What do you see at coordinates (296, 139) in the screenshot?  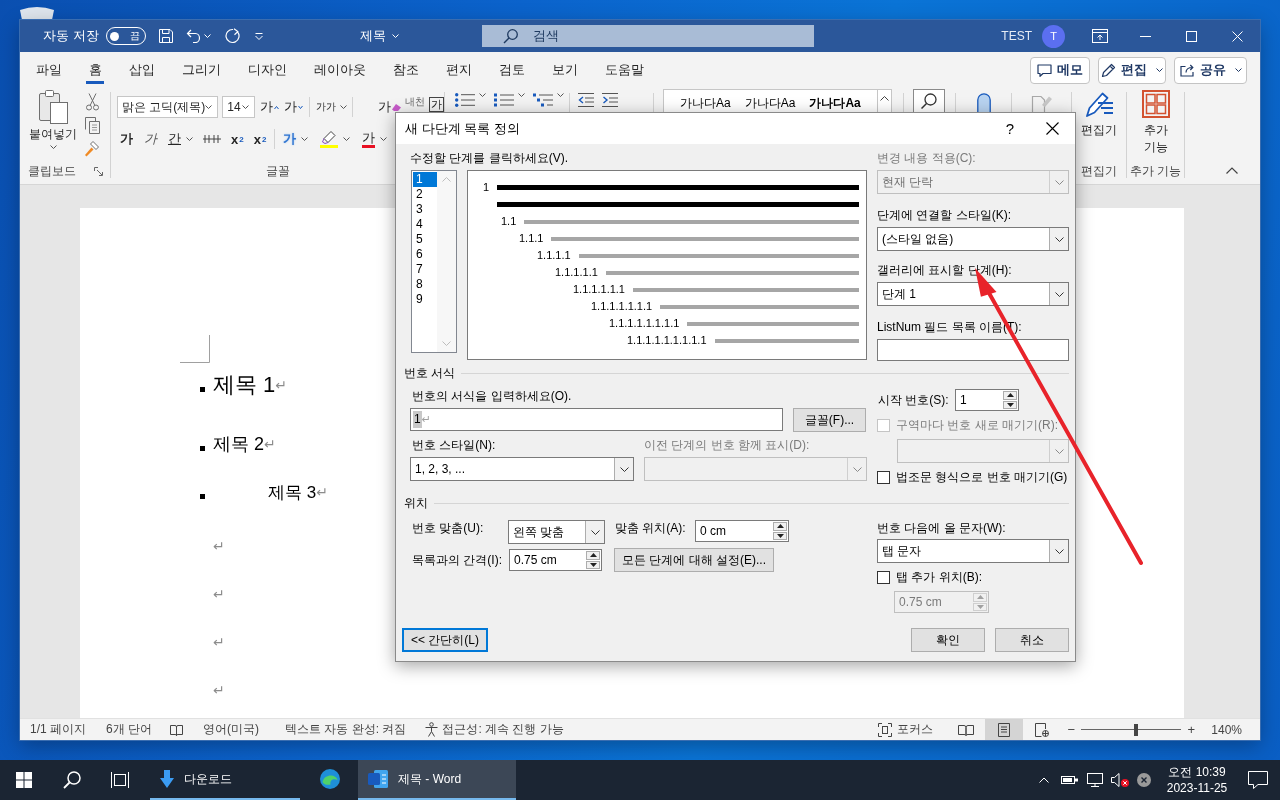 I see `text-effects-button: 가` at bounding box center [296, 139].